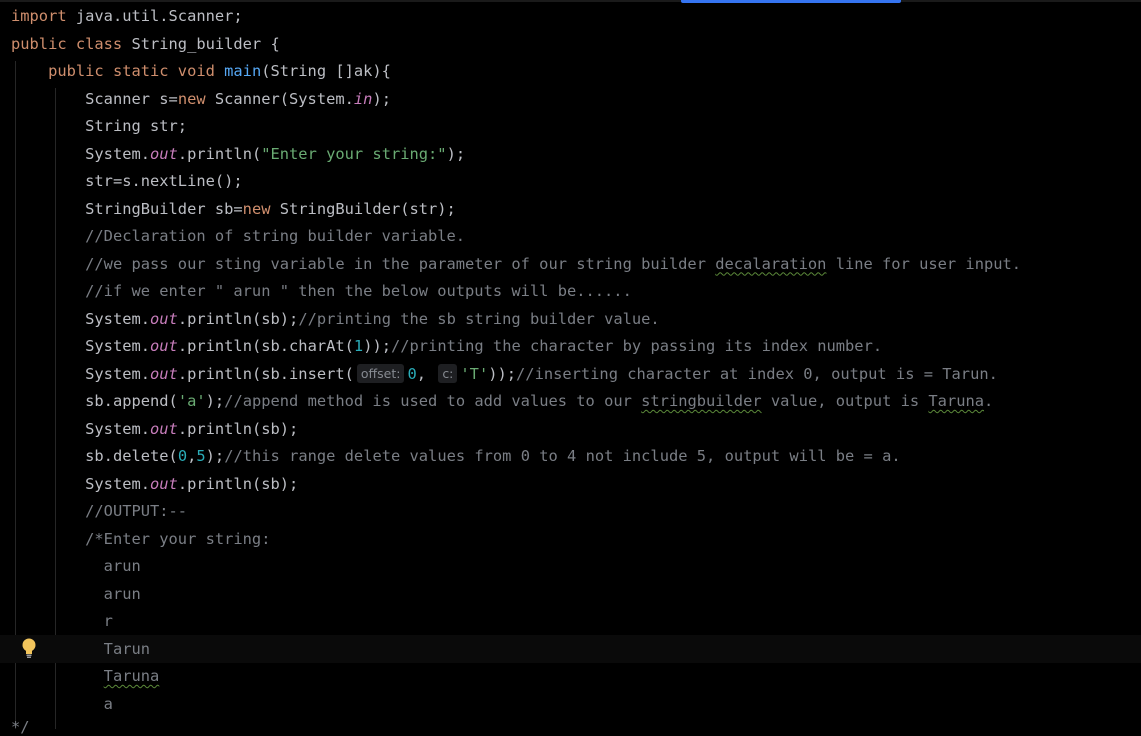 The height and width of the screenshot is (736, 1141). Describe the element at coordinates (178, 538) in the screenshot. I see `comment: /*Enter your string:` at that location.